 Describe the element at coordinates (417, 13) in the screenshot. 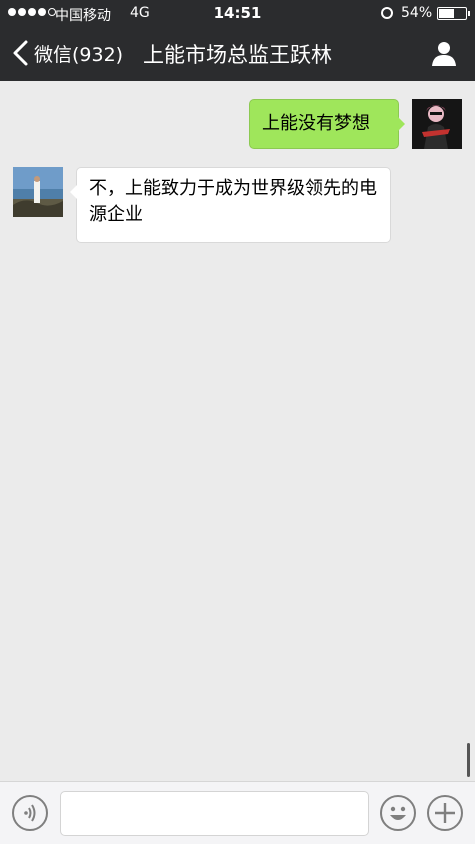

I see `battery-percentage: 54%` at that location.